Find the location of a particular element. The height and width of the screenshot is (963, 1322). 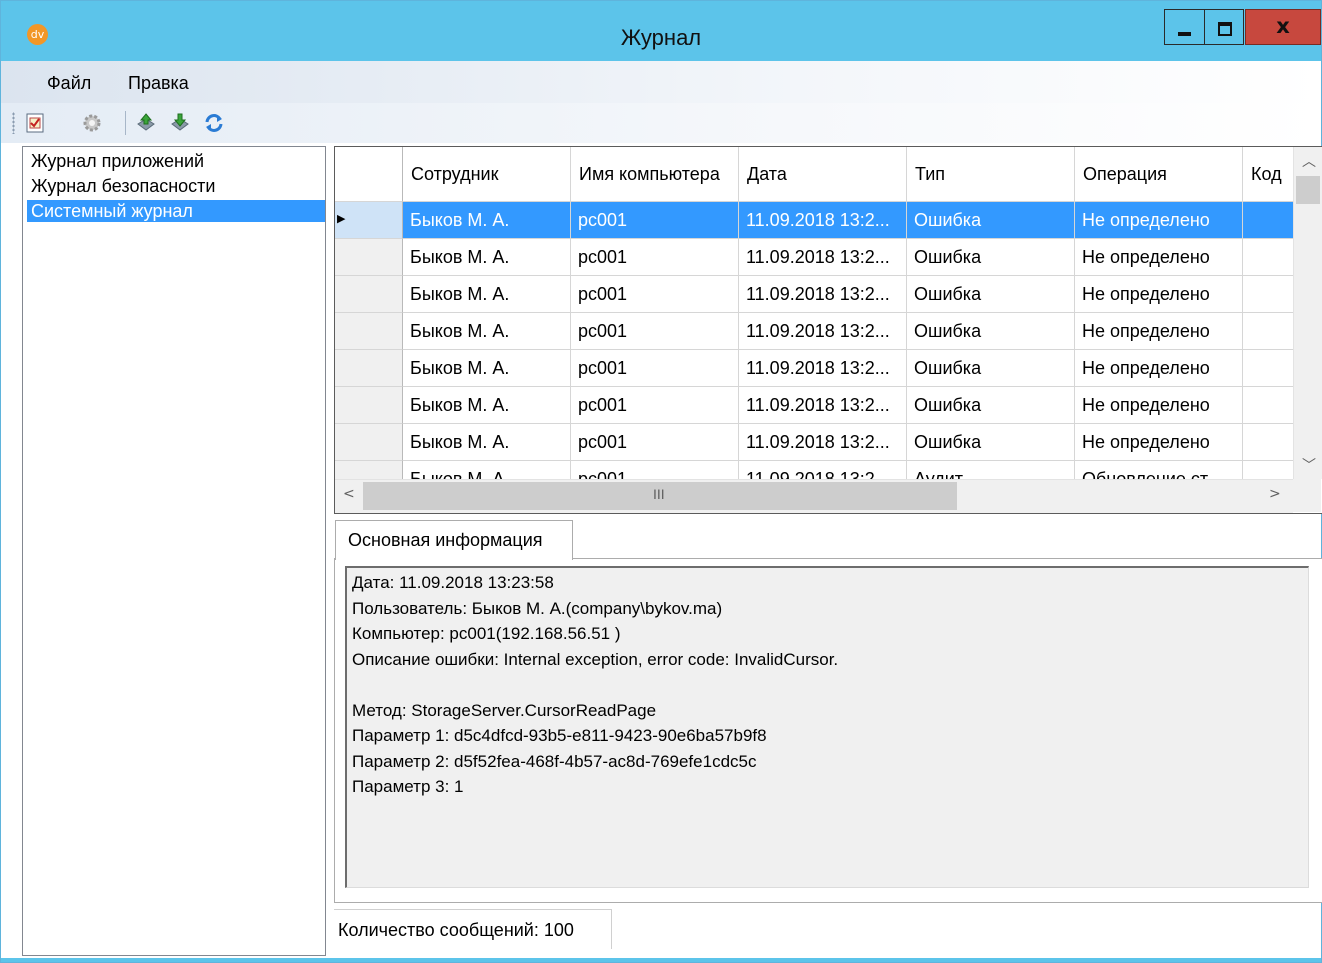

toolbar-separator is located at coordinates (125, 123).